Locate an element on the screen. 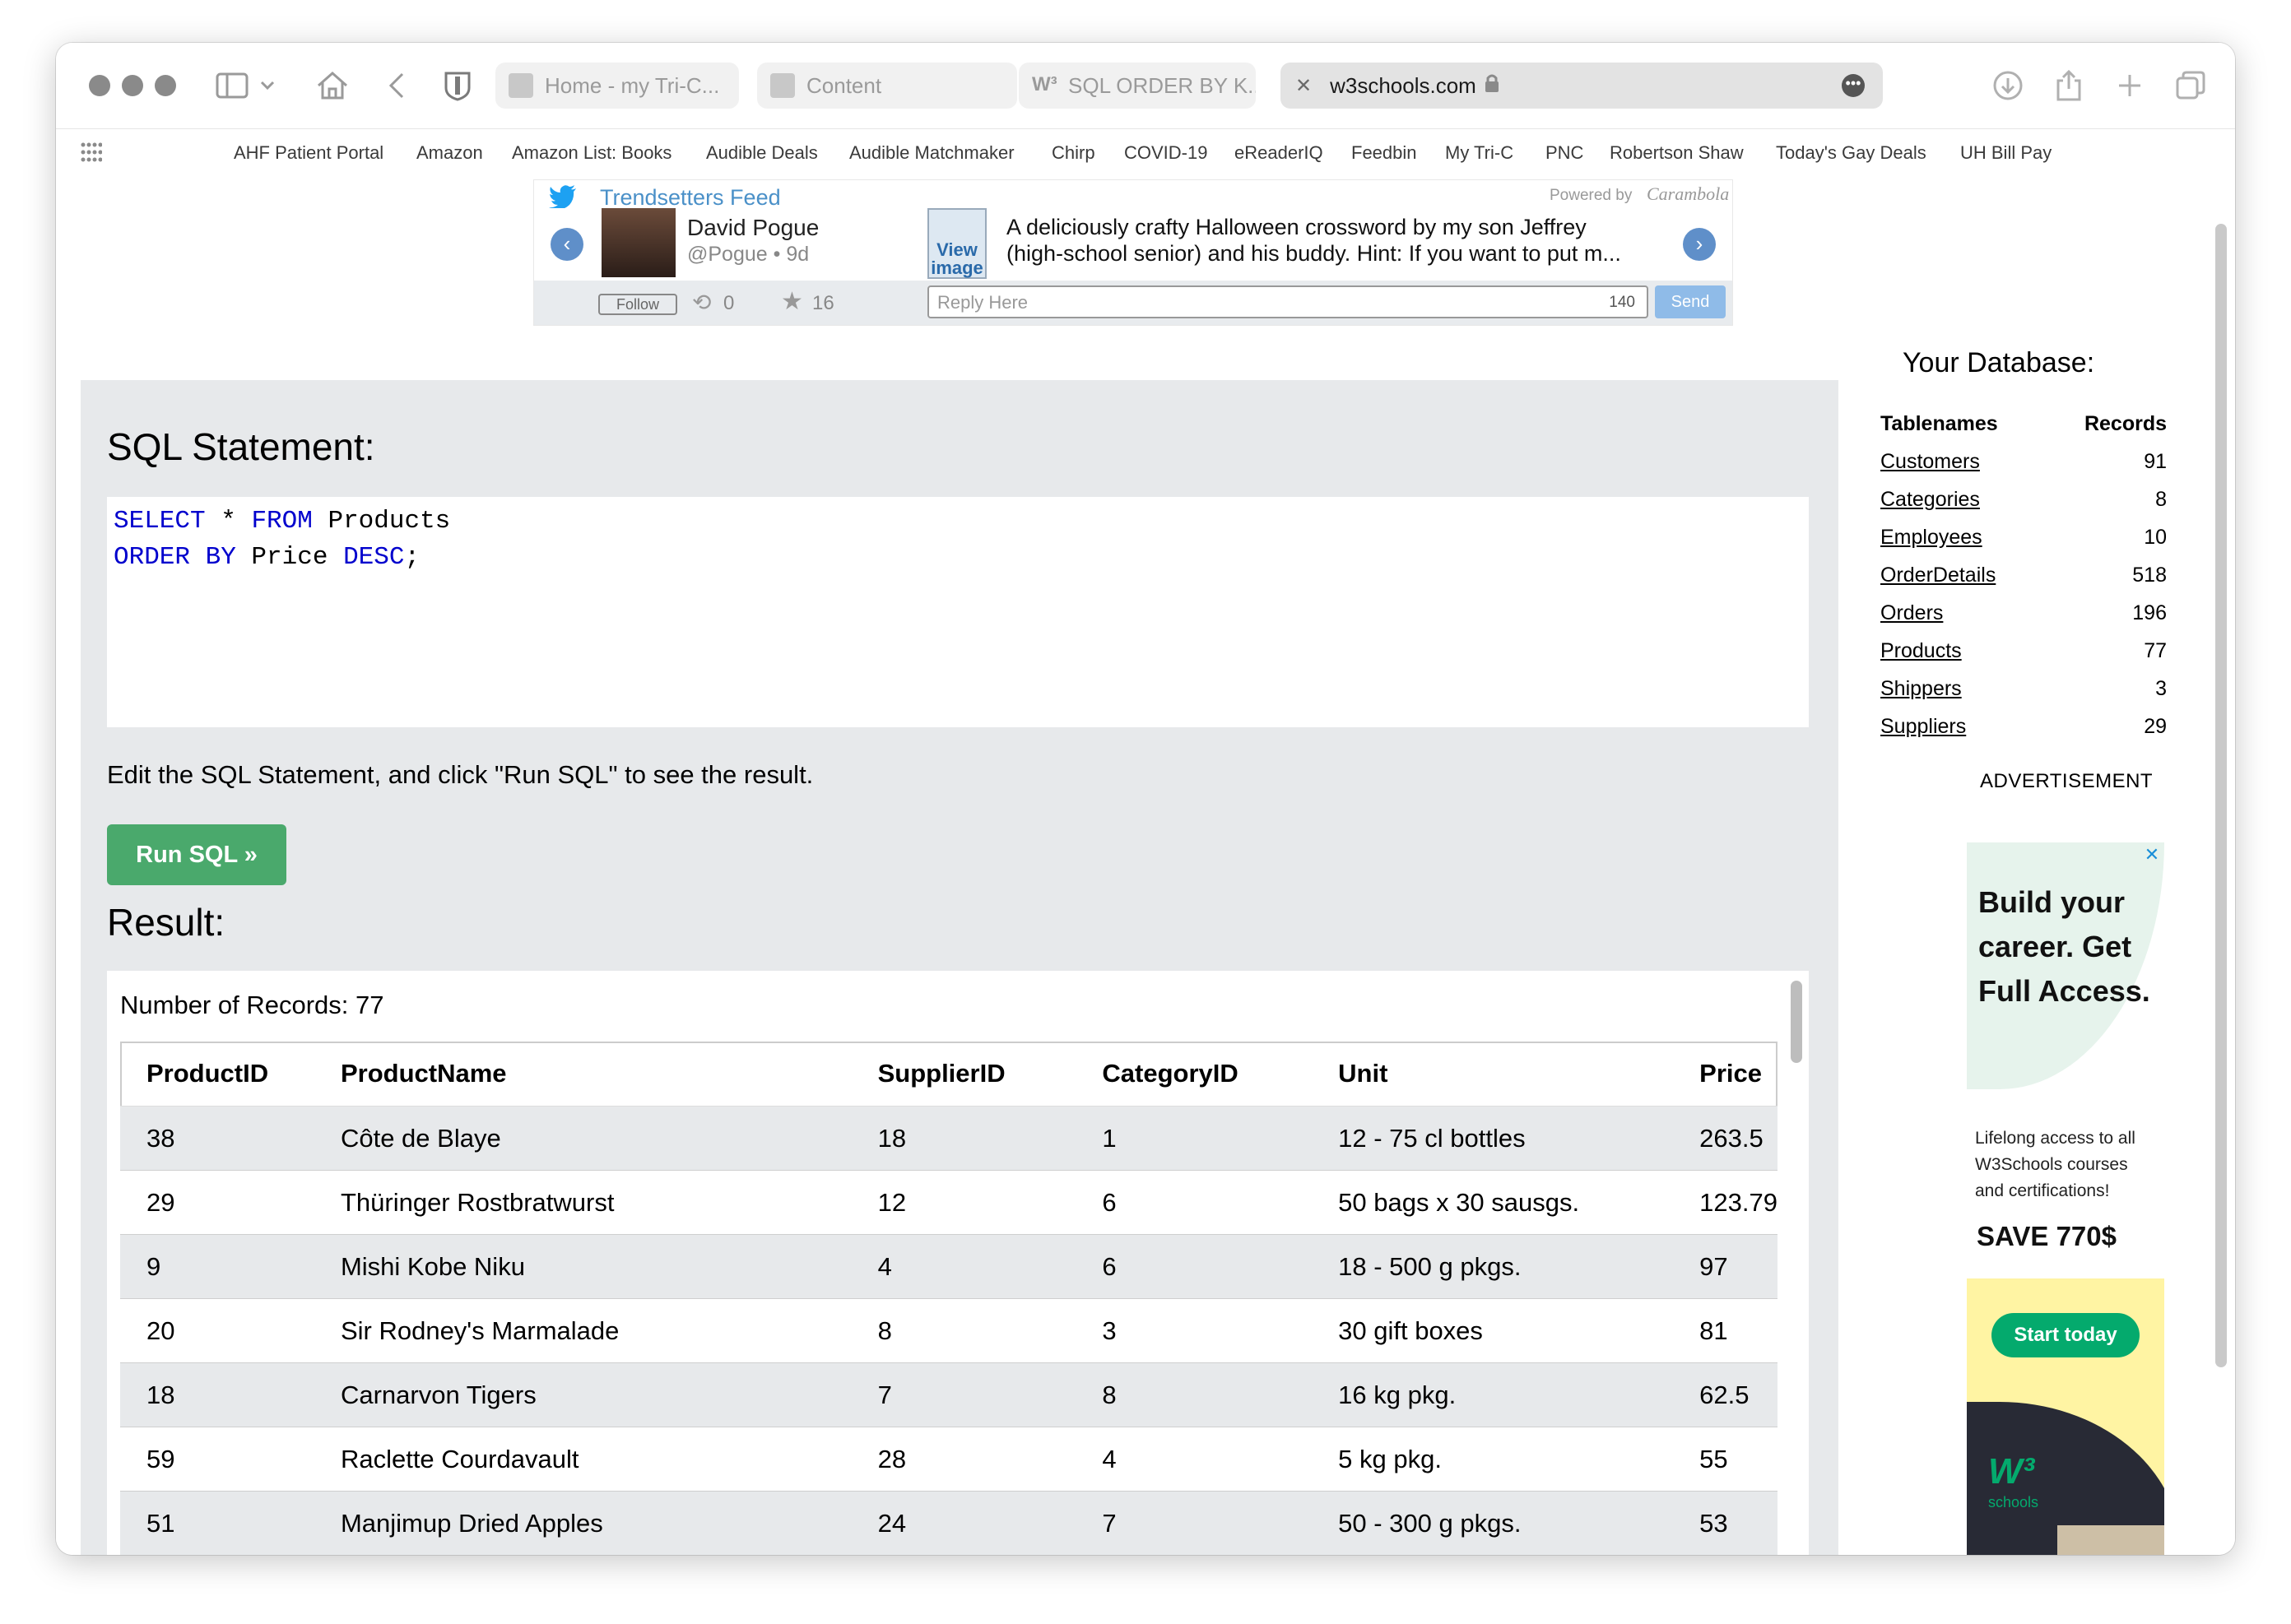 The image size is (2291, 1624). result-scrollbar is located at coordinates (1796, 1022).